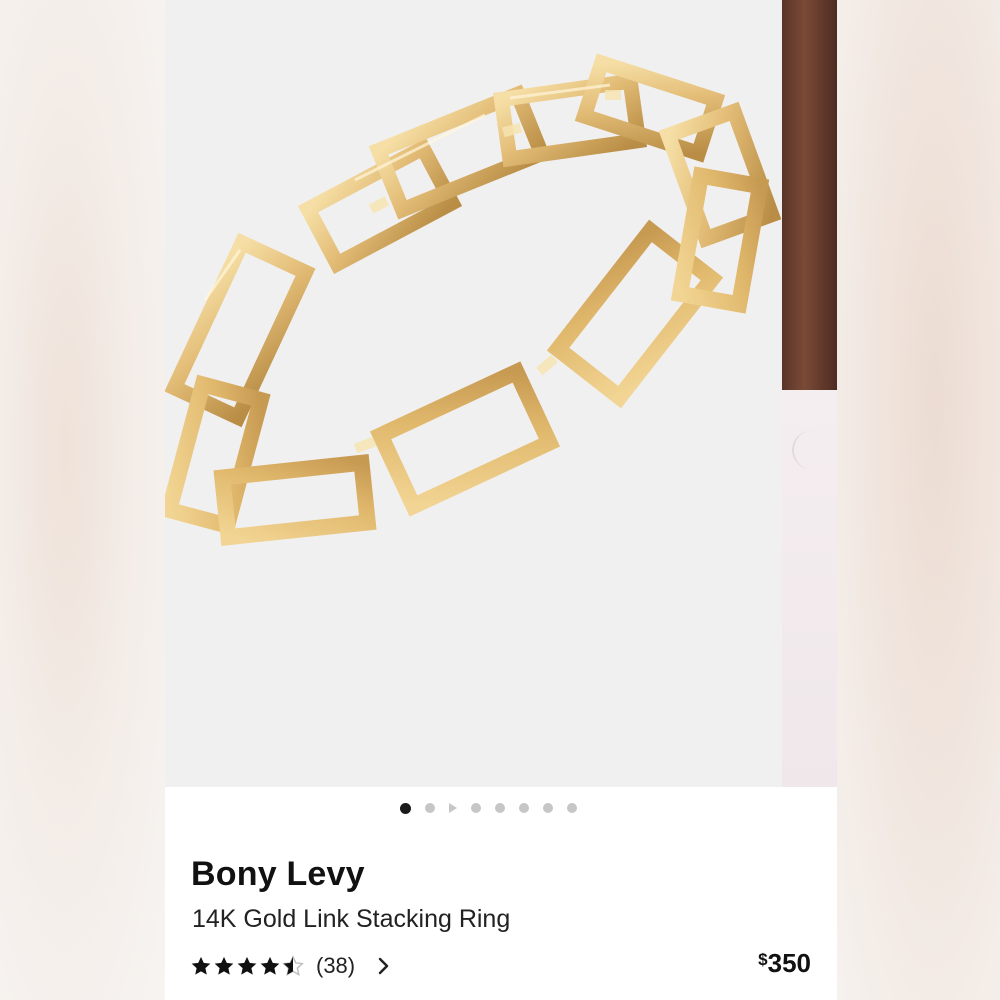 The width and height of the screenshot is (1000, 1000). I want to click on chevron-right-icon, so click(384, 966).